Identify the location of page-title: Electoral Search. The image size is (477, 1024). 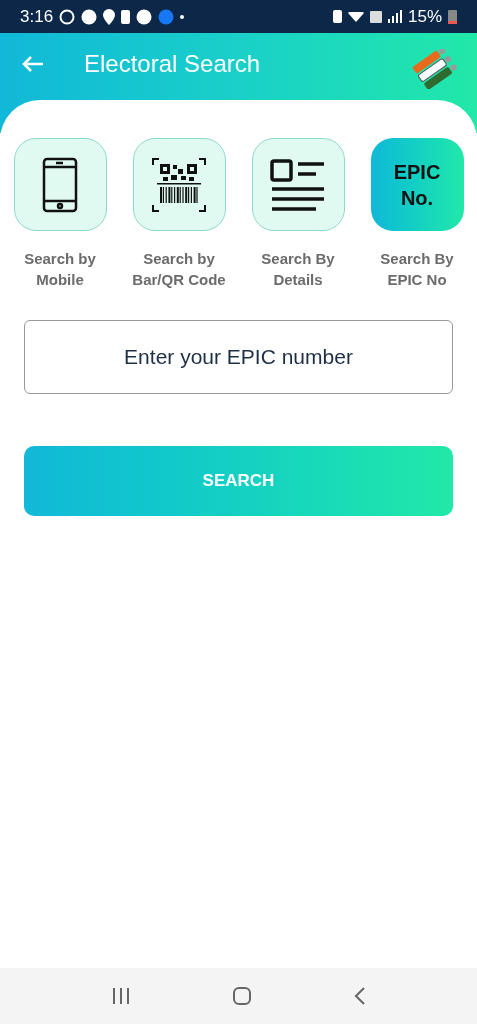
(172, 64).